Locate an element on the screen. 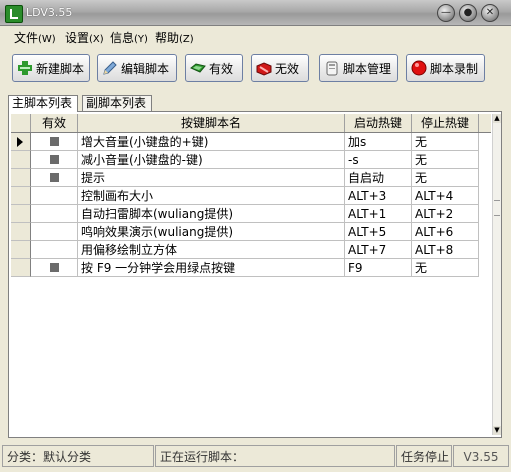 This screenshot has width=511, height=472. stop-hotkey-cell: ALT+2 is located at coordinates (445, 214).